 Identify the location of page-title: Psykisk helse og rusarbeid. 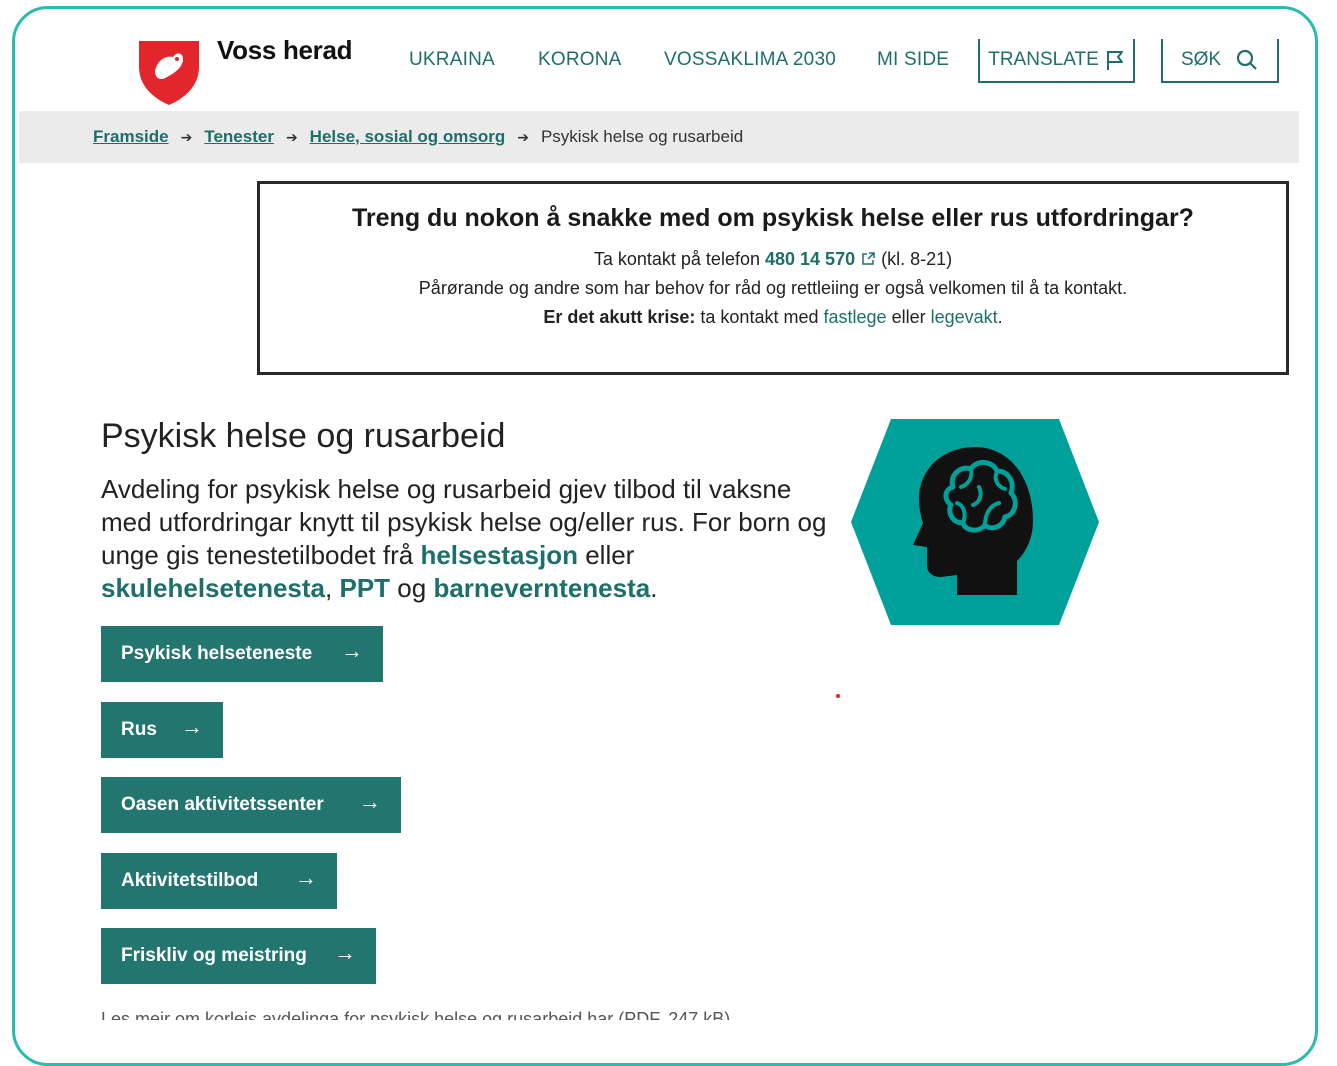
(303, 436).